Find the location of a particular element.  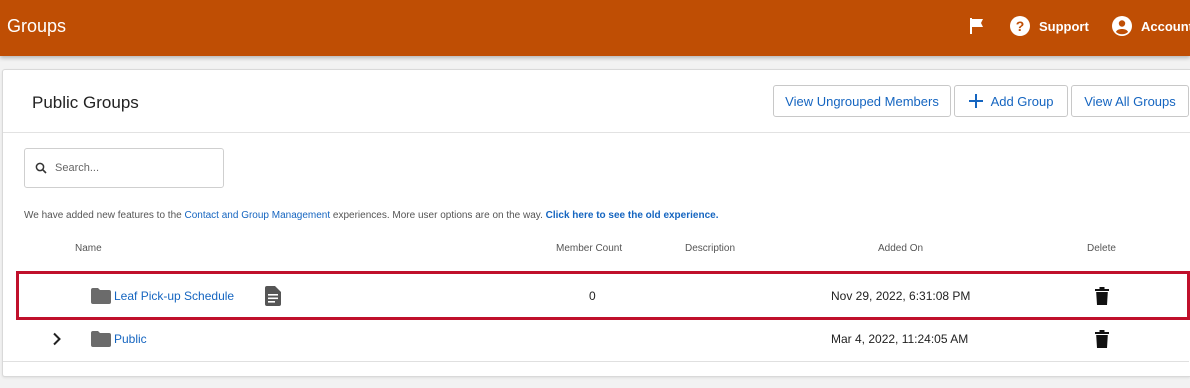

top-app-bar: Groups ? Support Account is located at coordinates (595, 28).